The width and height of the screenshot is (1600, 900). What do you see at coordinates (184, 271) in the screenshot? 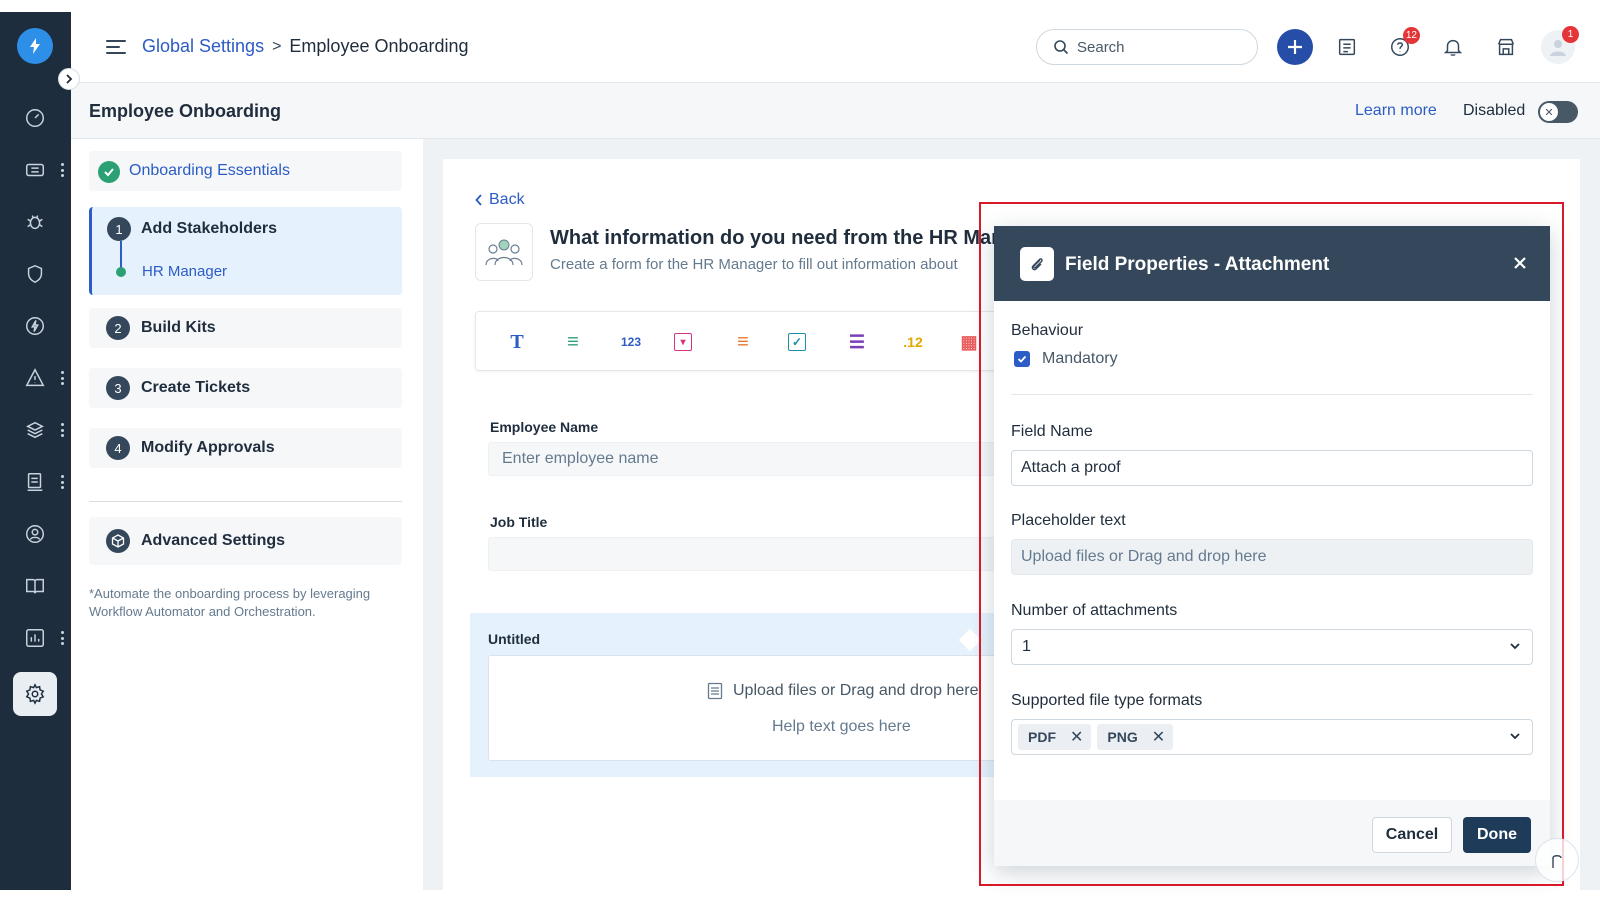
I see `substep-hr-manager: HR Manager` at bounding box center [184, 271].